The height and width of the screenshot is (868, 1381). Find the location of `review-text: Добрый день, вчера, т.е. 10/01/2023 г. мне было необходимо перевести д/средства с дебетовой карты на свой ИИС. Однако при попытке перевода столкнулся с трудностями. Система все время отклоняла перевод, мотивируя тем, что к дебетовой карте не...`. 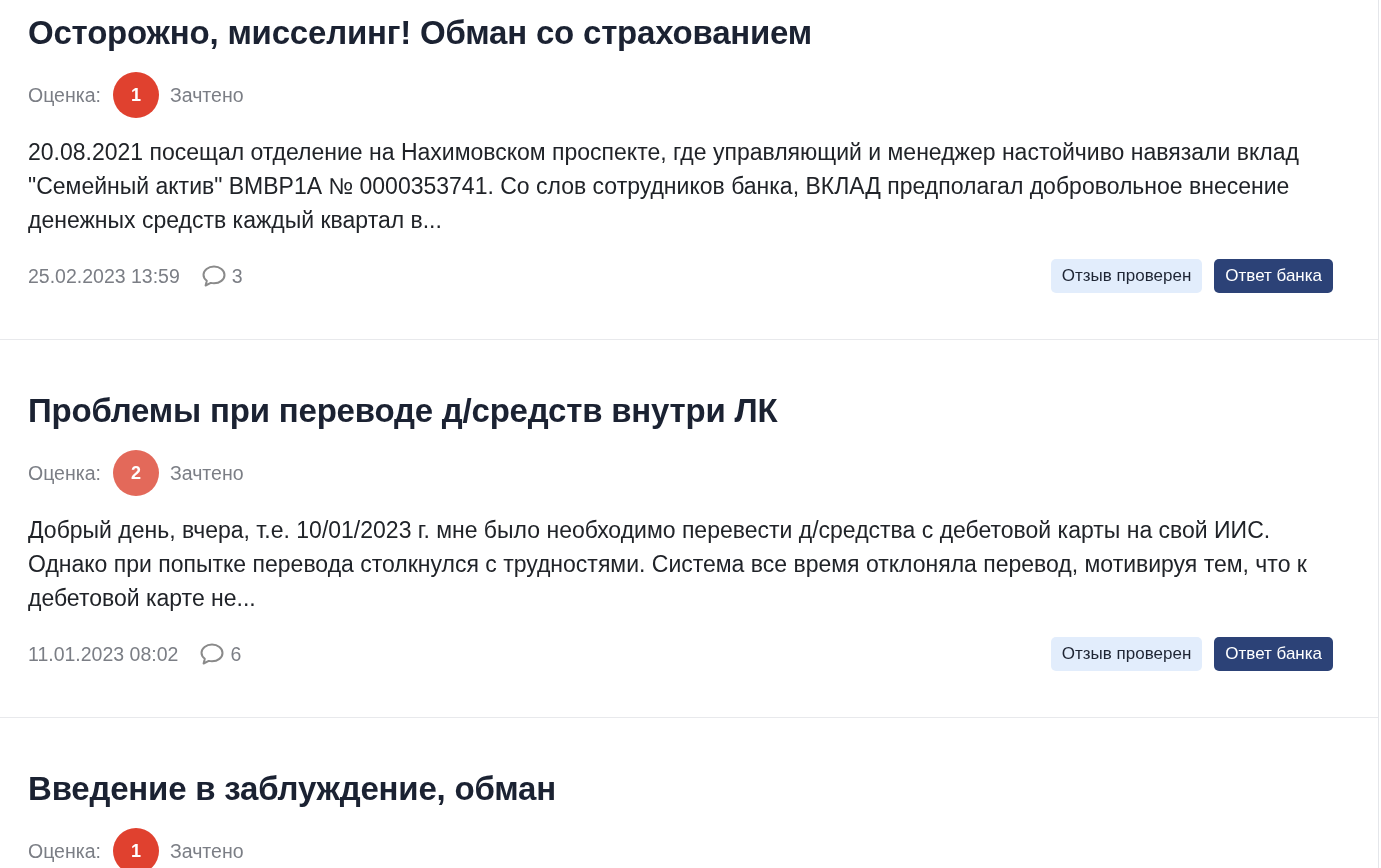

review-text: Добрый день, вчера, т.е. 10/01/2023 г. мне было необходимо перевести д/средства с дебетовой карты на свой ИИС. Однако при попытке перевода столкнулся с трудностями. Система все время отклоняла перевод, мотивируя тем, что к дебетовой карте не... is located at coordinates (668, 564).